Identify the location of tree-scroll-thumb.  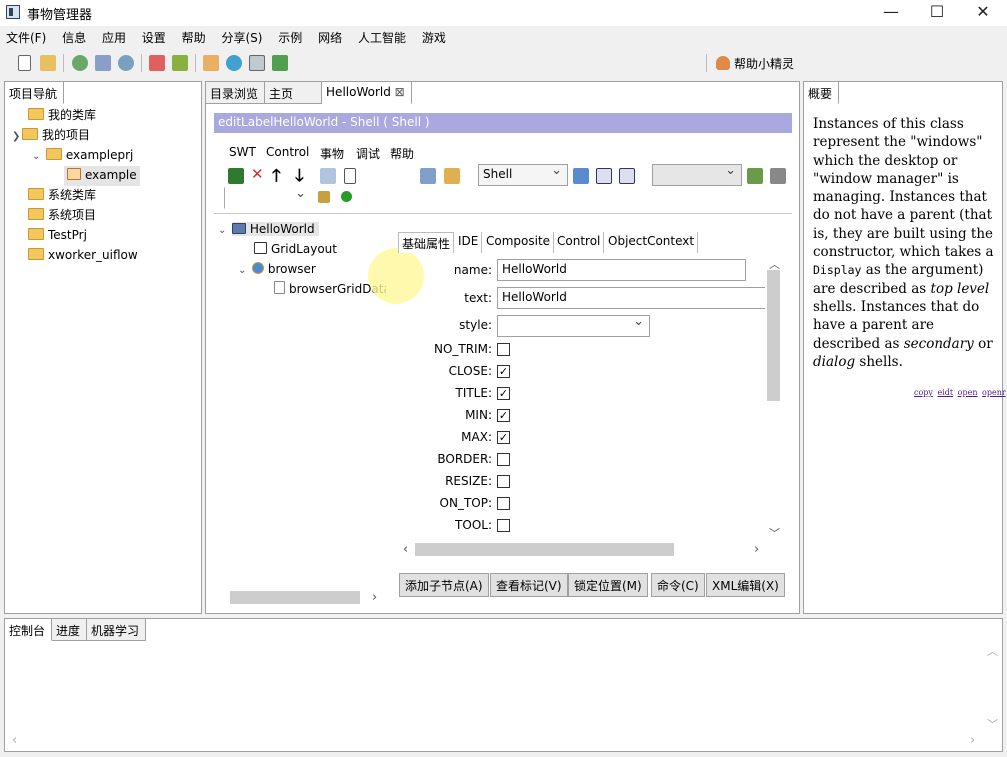
(295, 597).